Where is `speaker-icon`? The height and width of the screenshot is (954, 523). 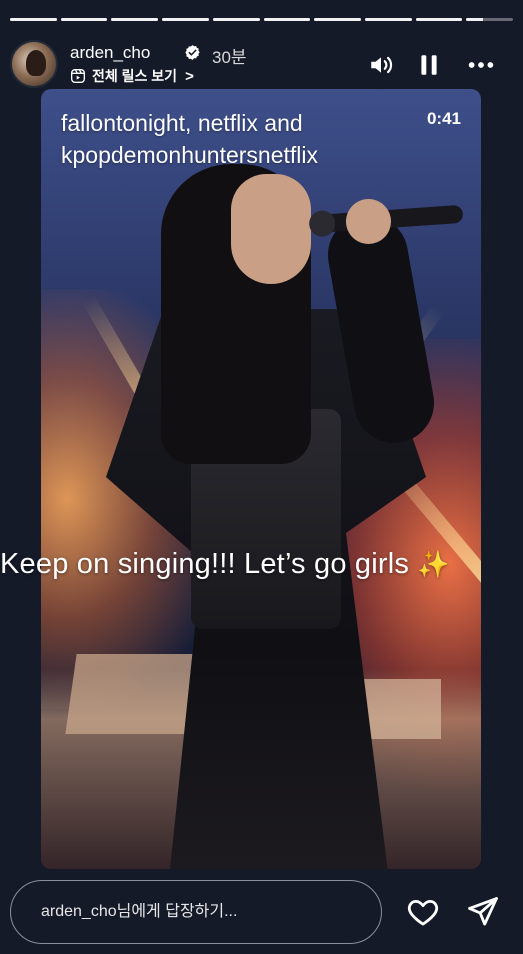
speaker-icon is located at coordinates (382, 65).